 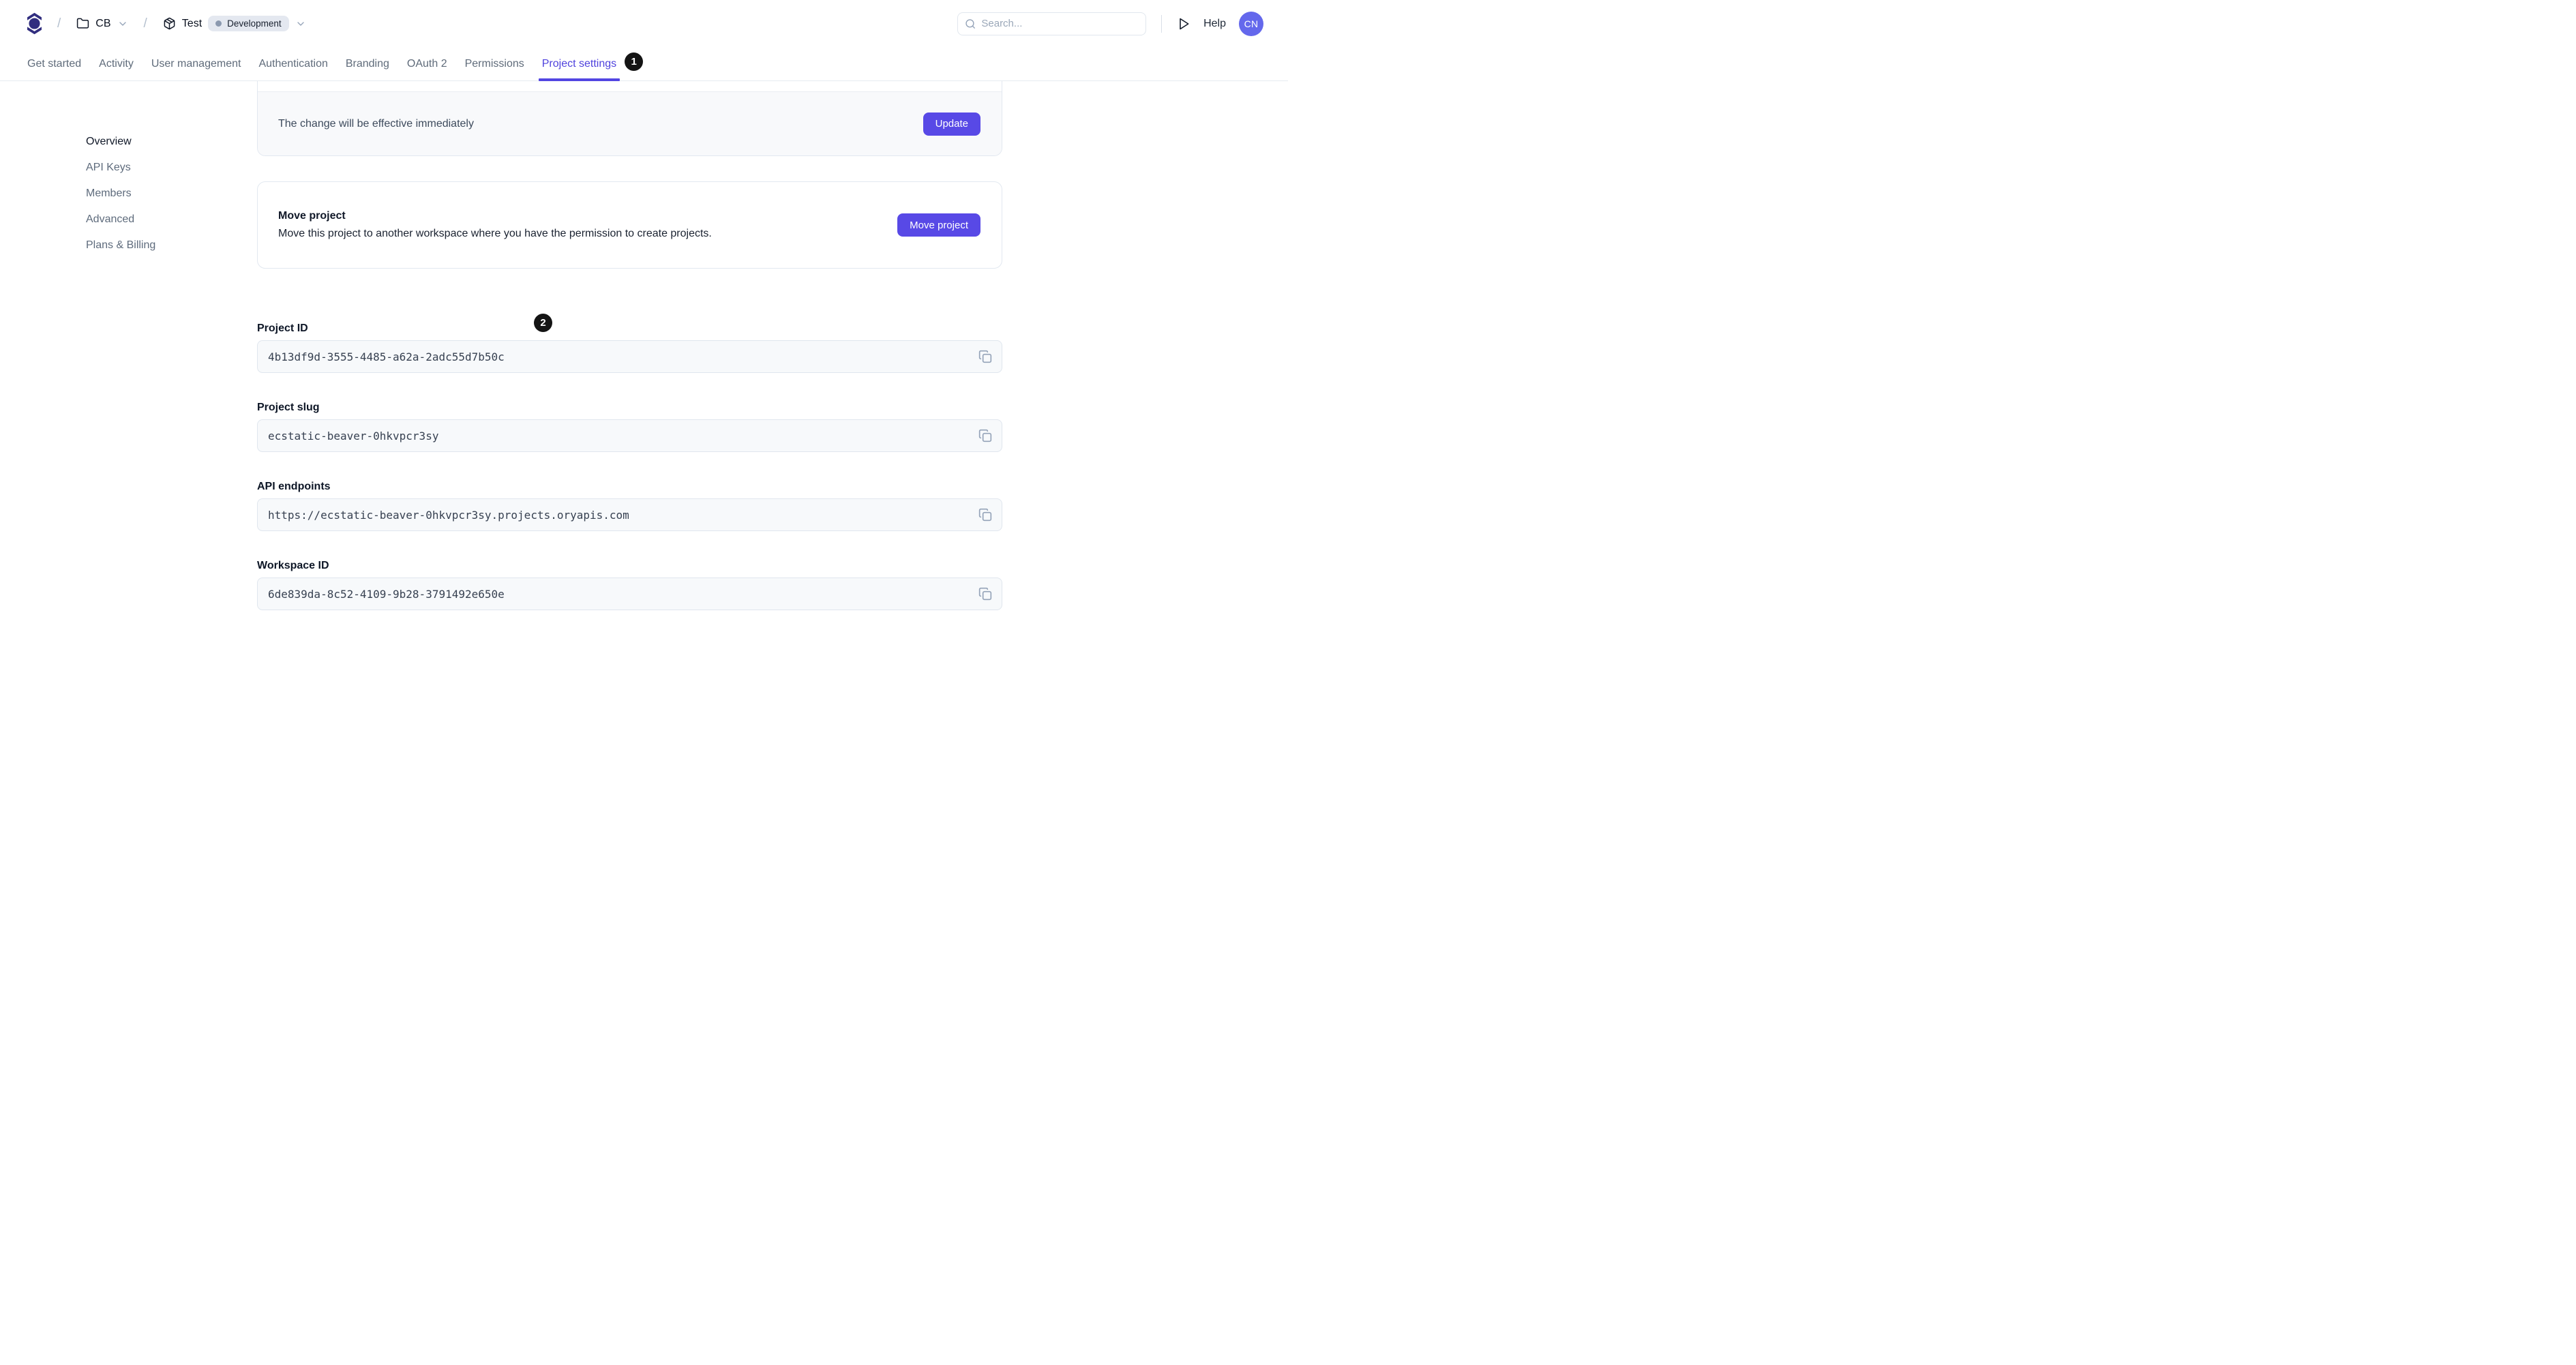 What do you see at coordinates (161, 167) in the screenshot?
I see `sidebar-item-api-keys: API Keys` at bounding box center [161, 167].